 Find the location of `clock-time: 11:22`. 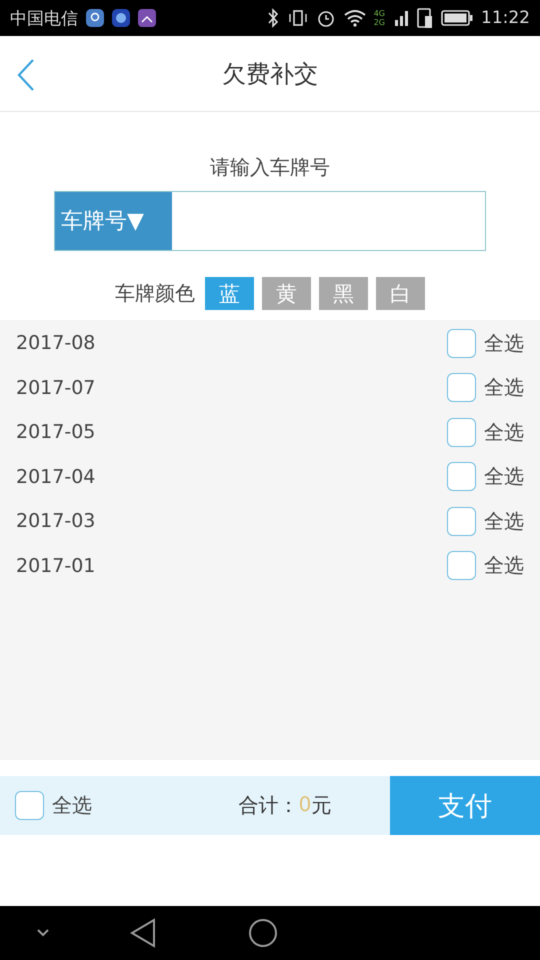

clock-time: 11:22 is located at coordinates (505, 18).